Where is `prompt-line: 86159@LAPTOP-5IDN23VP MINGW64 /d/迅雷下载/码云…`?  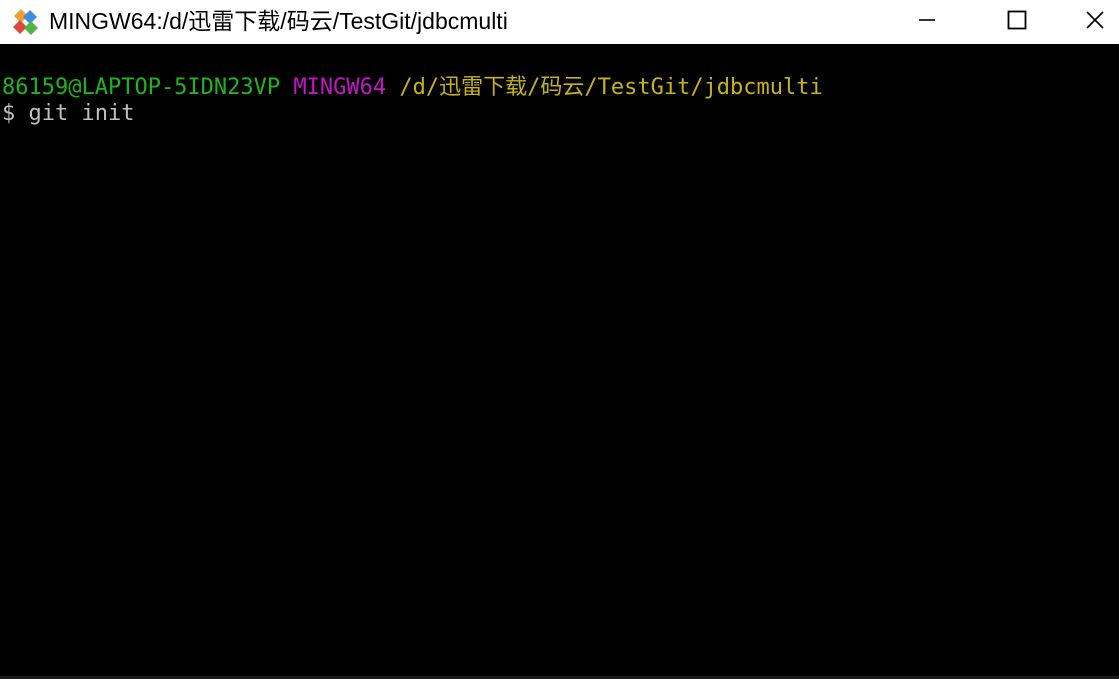
prompt-line: 86159@LAPTOP-5IDN23VP MINGW64 /d/迅雷下载/码云… is located at coordinates (412, 88).